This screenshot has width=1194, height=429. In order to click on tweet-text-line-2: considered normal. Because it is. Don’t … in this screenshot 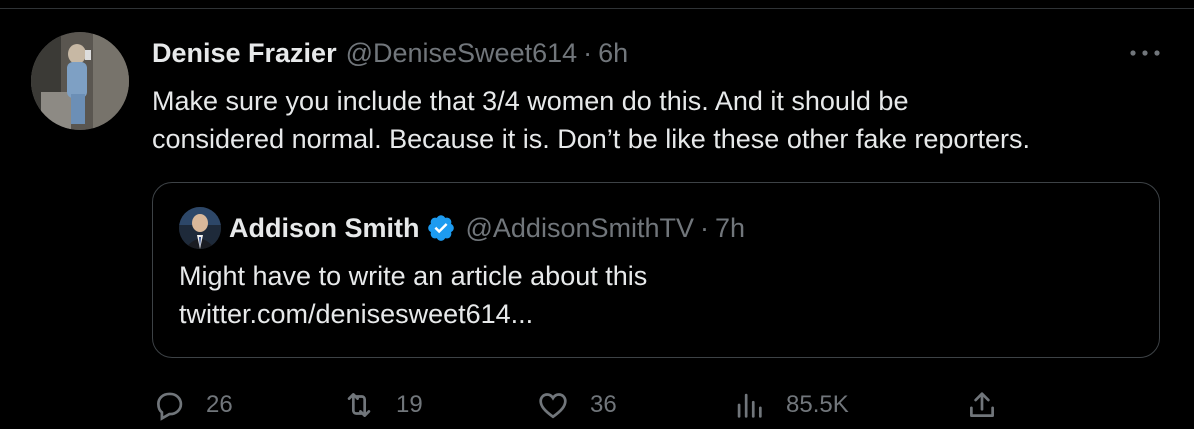, I will do `click(591, 139)`.